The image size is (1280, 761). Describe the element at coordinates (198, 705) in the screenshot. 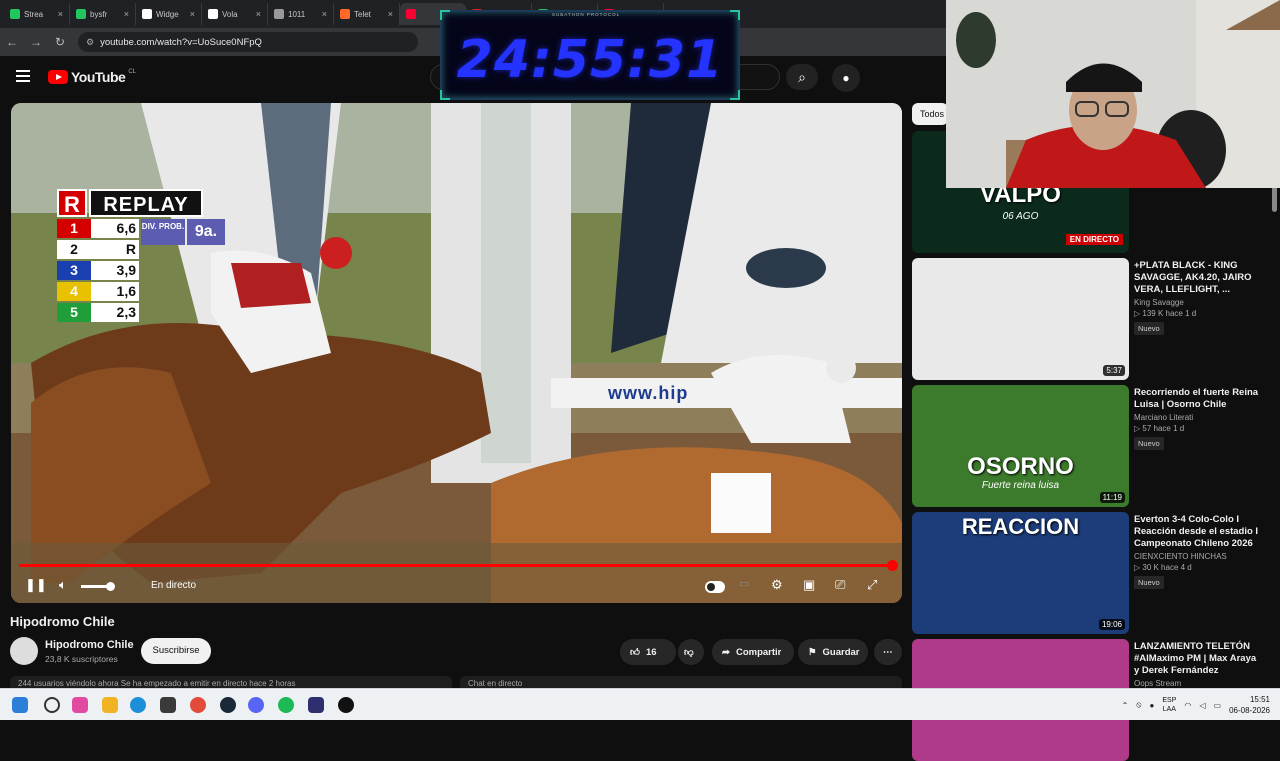

I see `chrome-icon` at that location.